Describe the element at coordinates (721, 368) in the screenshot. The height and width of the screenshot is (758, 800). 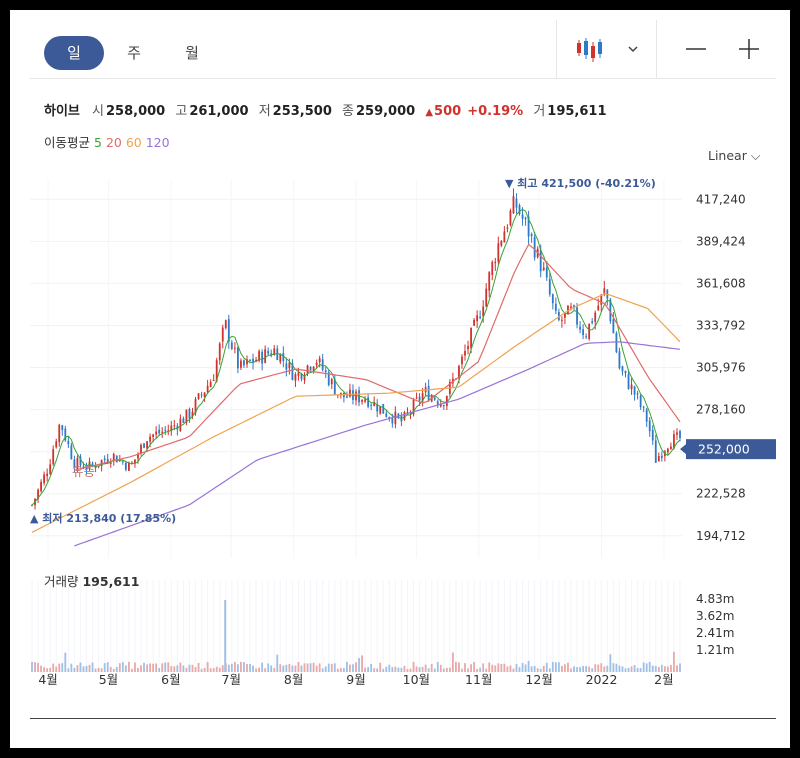
I see `y-tick-label: 305,976` at that location.